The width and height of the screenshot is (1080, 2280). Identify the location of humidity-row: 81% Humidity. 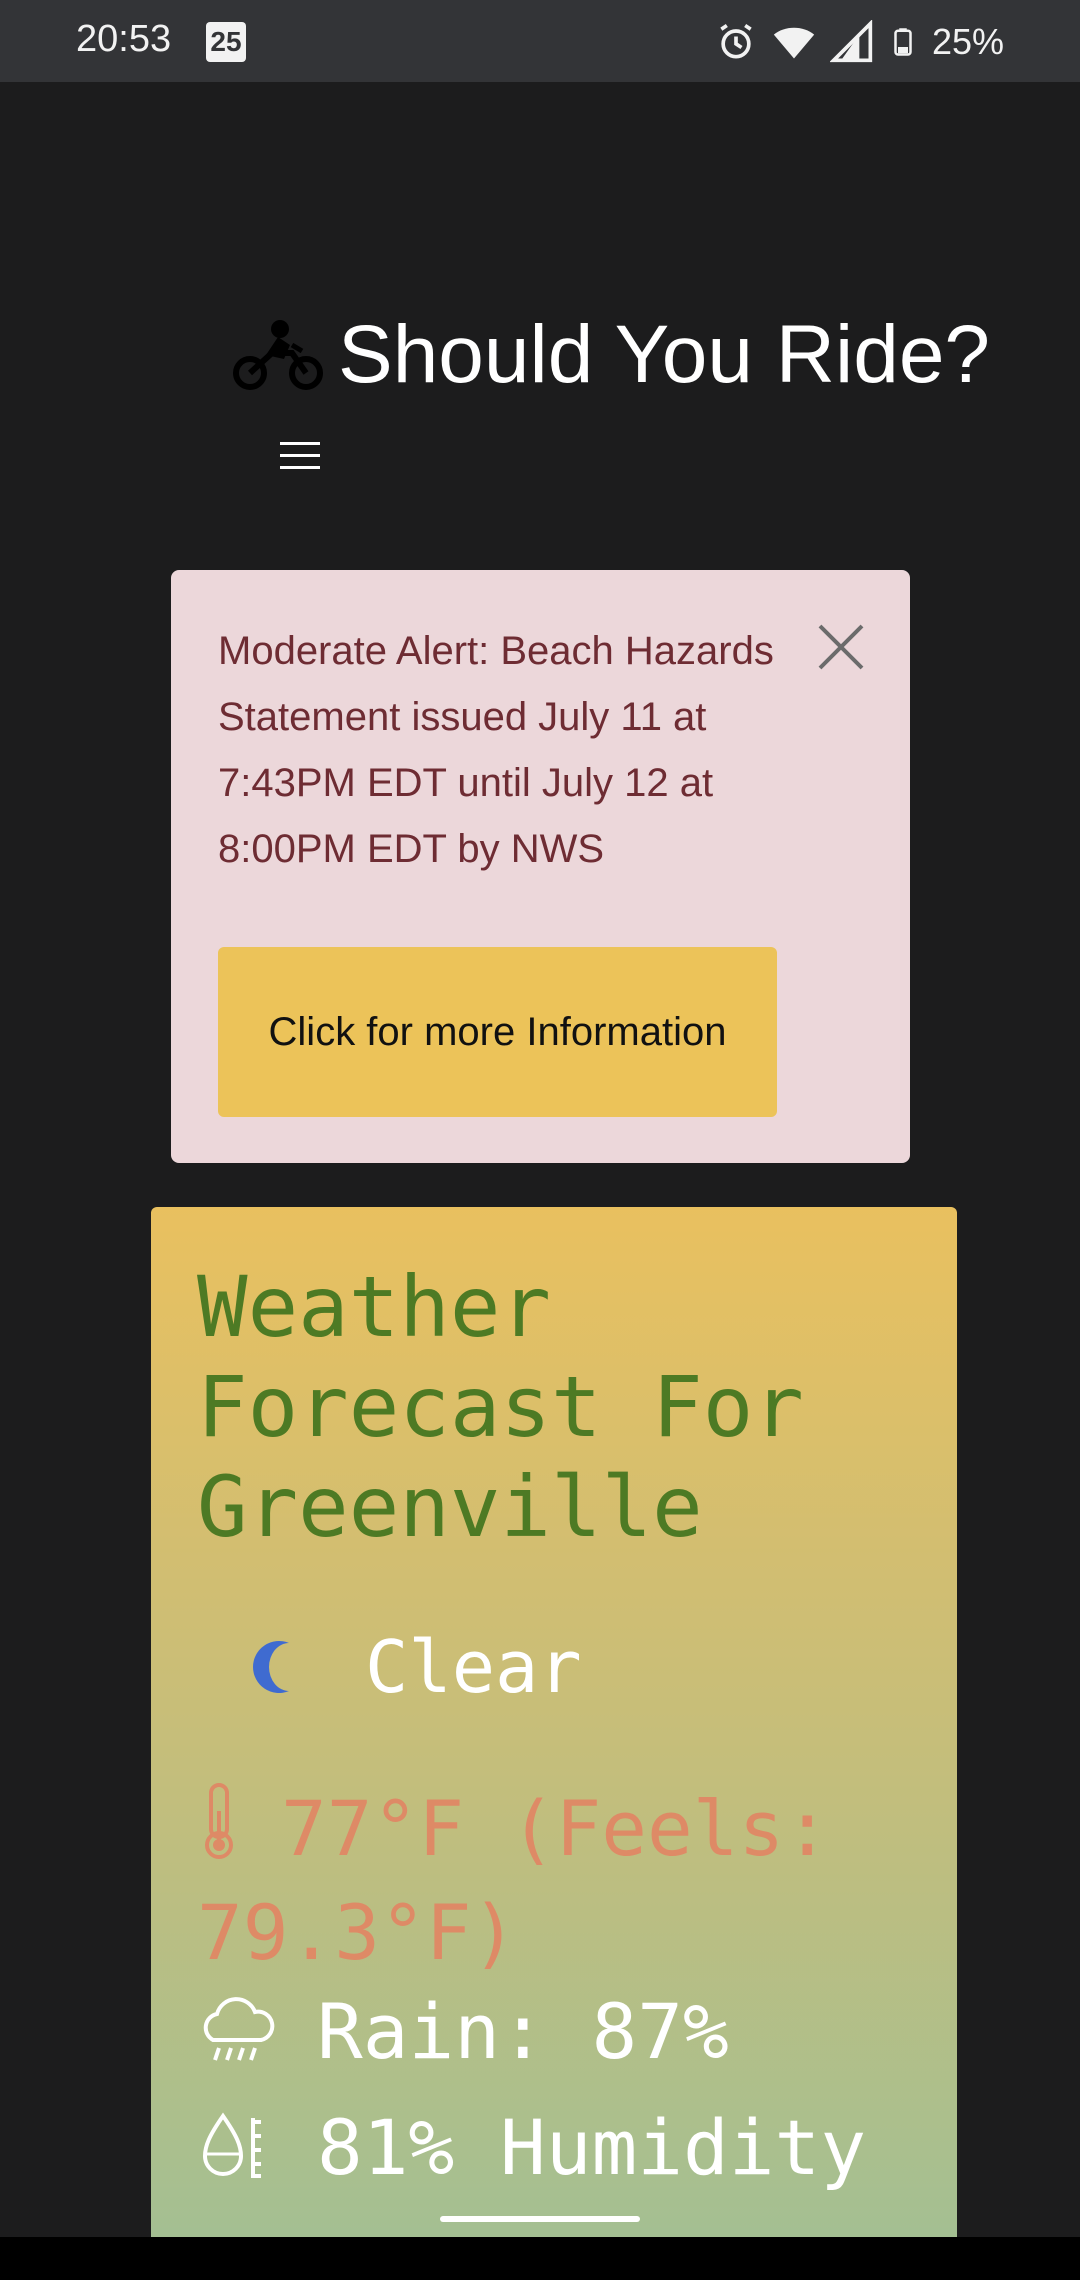
(531, 2147).